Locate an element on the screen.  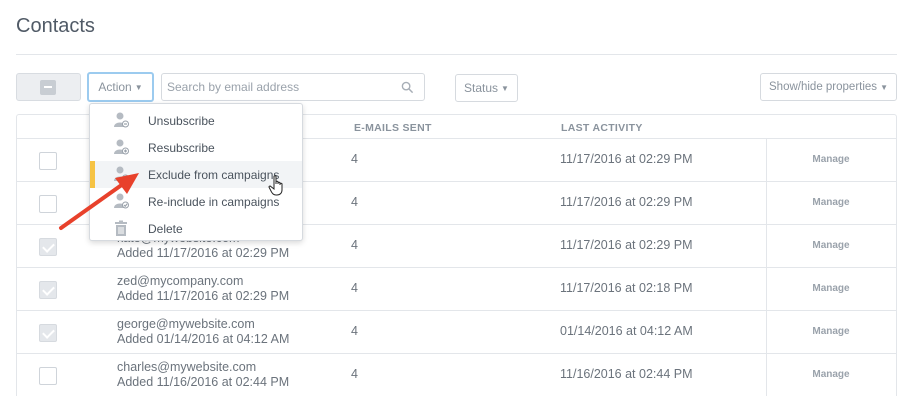
menu-item-label: Delete is located at coordinates (165, 229).